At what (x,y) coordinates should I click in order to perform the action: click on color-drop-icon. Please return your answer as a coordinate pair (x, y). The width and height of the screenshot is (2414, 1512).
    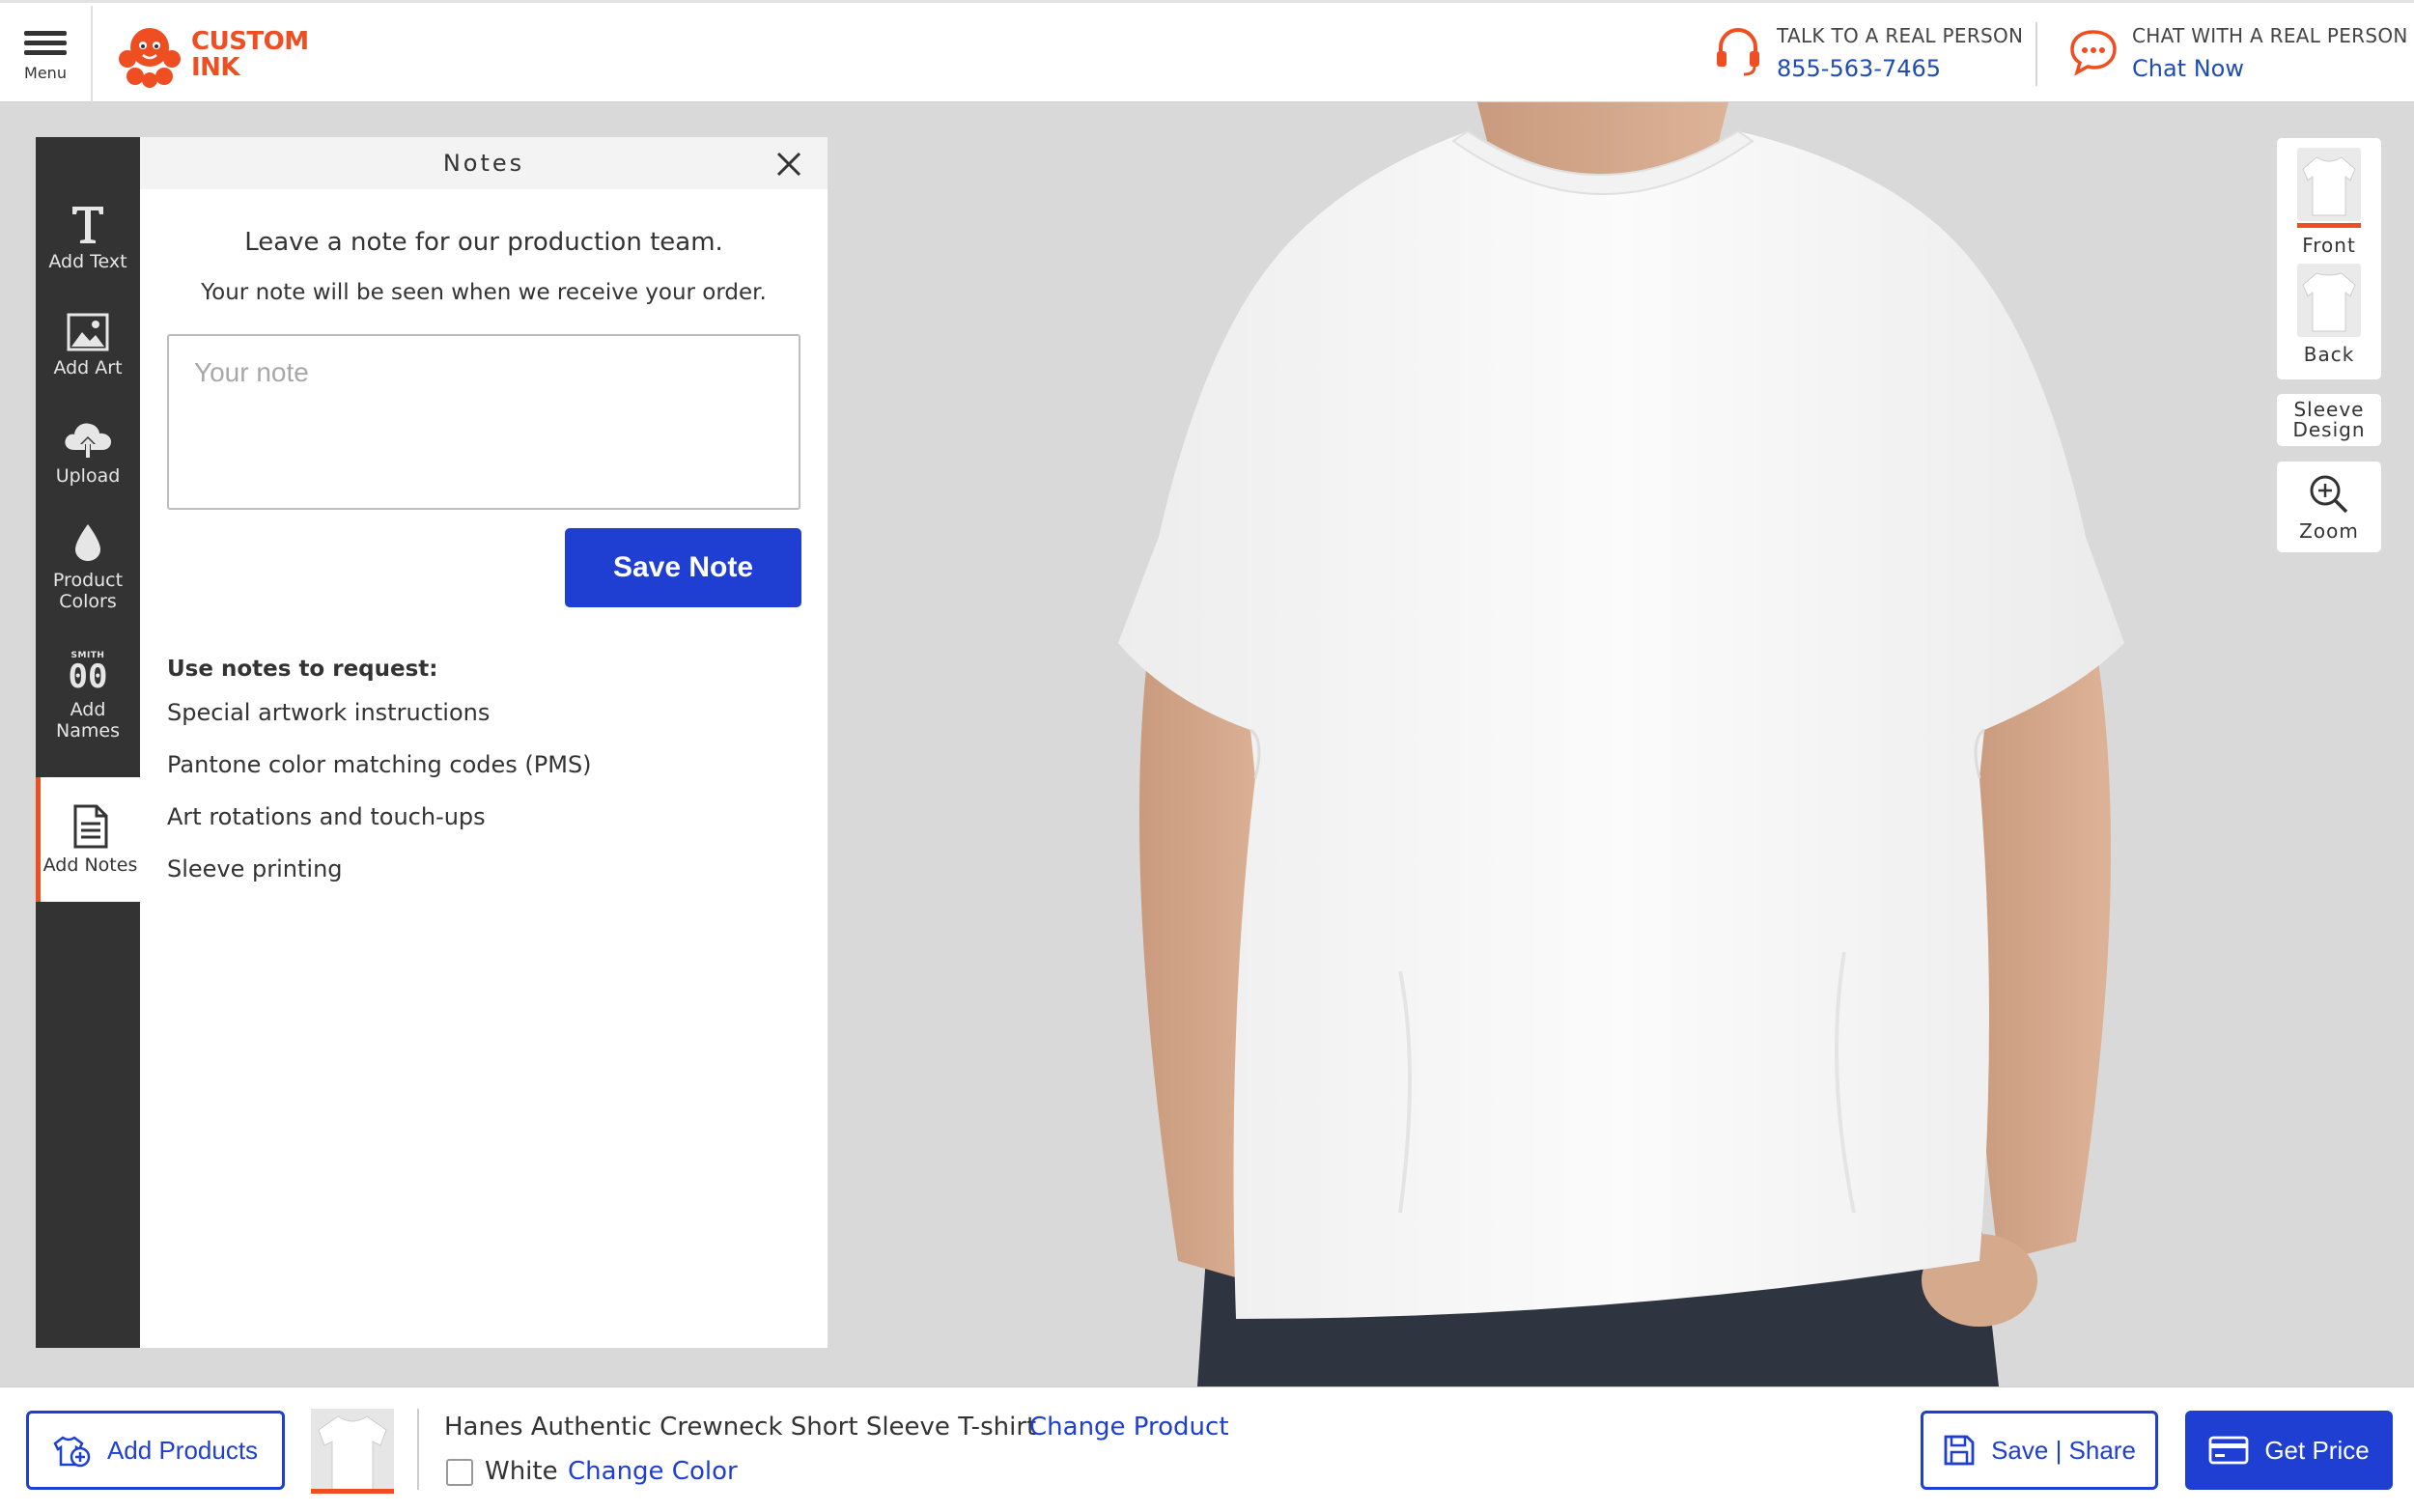
    Looking at the image, I should click on (87, 542).